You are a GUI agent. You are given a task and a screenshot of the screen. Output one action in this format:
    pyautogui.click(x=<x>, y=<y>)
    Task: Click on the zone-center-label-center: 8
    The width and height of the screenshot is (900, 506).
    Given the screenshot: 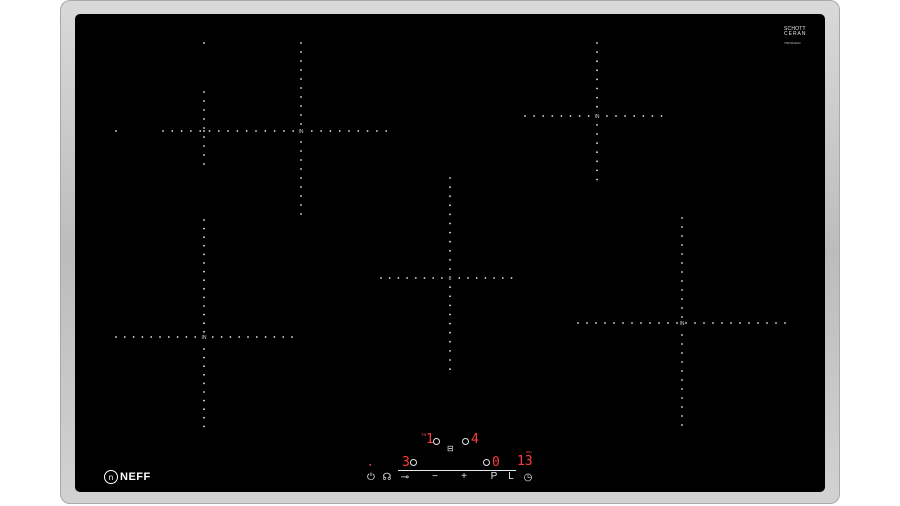 What is the action you would take?
    pyautogui.click(x=450, y=279)
    